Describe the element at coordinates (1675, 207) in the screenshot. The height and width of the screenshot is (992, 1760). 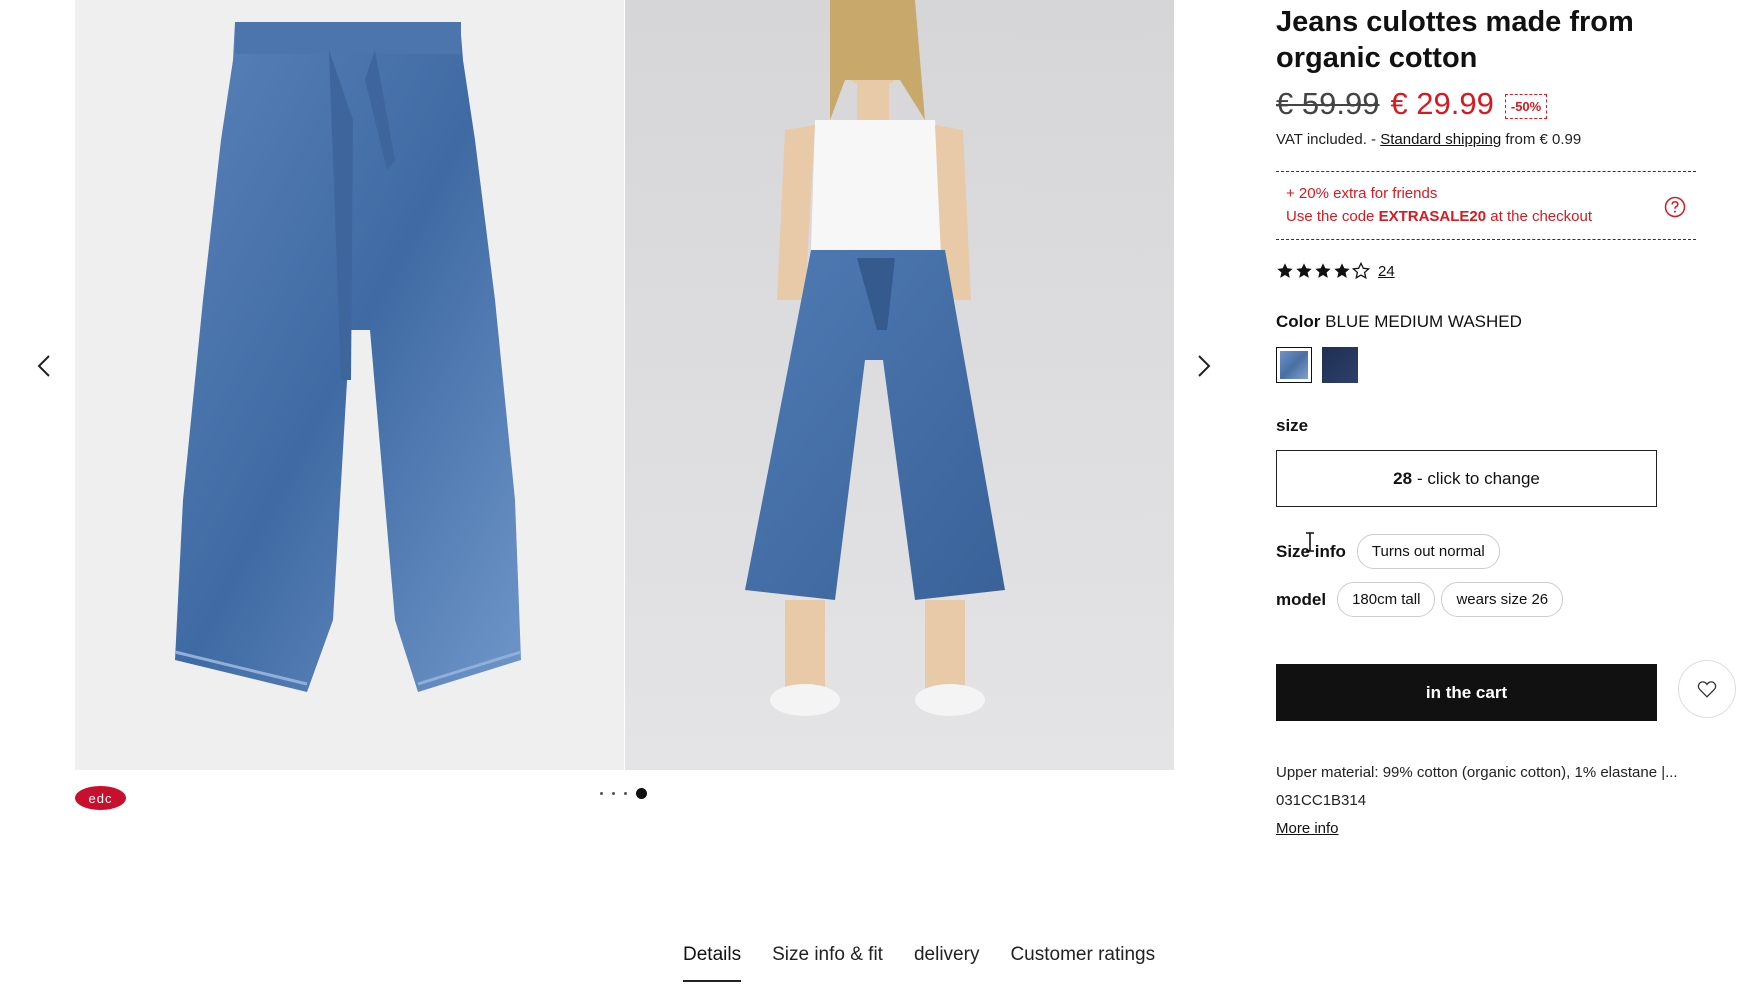
I see `help-circle-icon` at that location.